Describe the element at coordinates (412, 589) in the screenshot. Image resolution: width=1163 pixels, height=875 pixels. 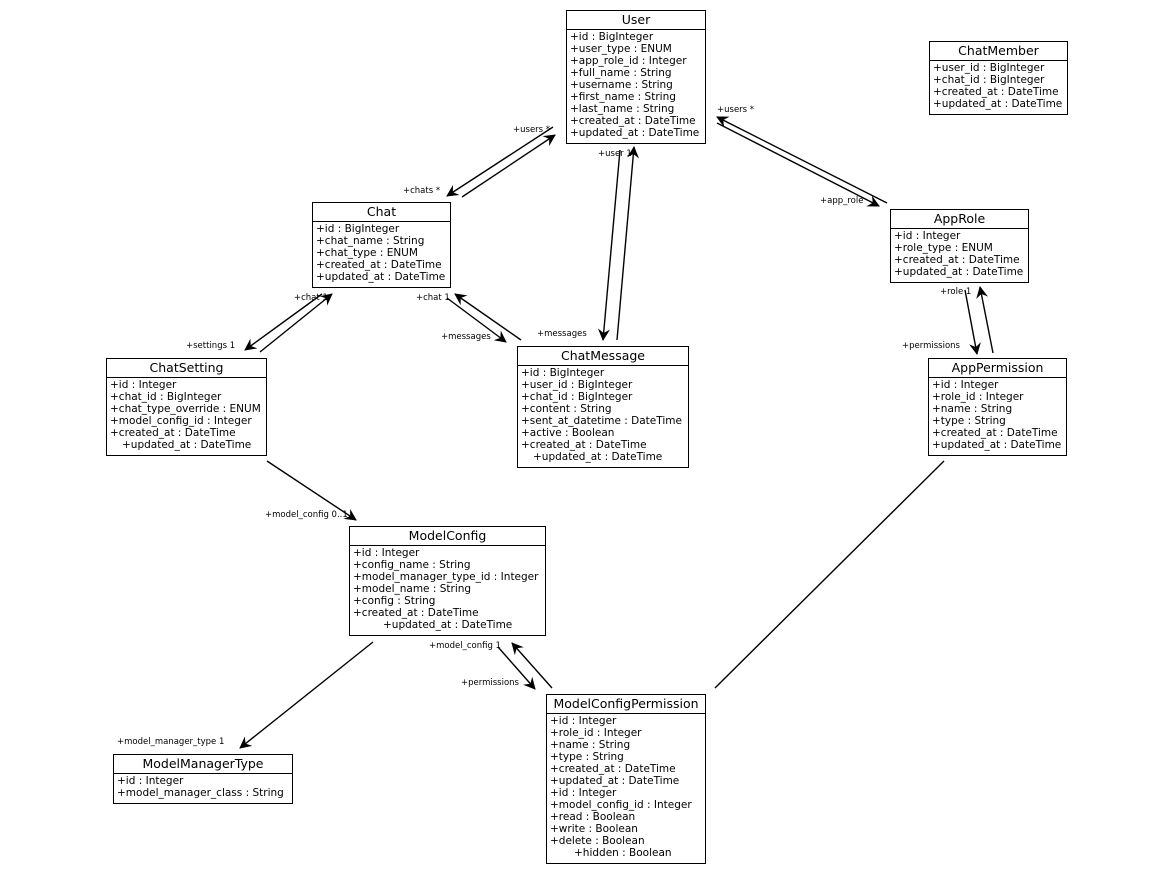
I see `attribute: +model_name : String` at that location.